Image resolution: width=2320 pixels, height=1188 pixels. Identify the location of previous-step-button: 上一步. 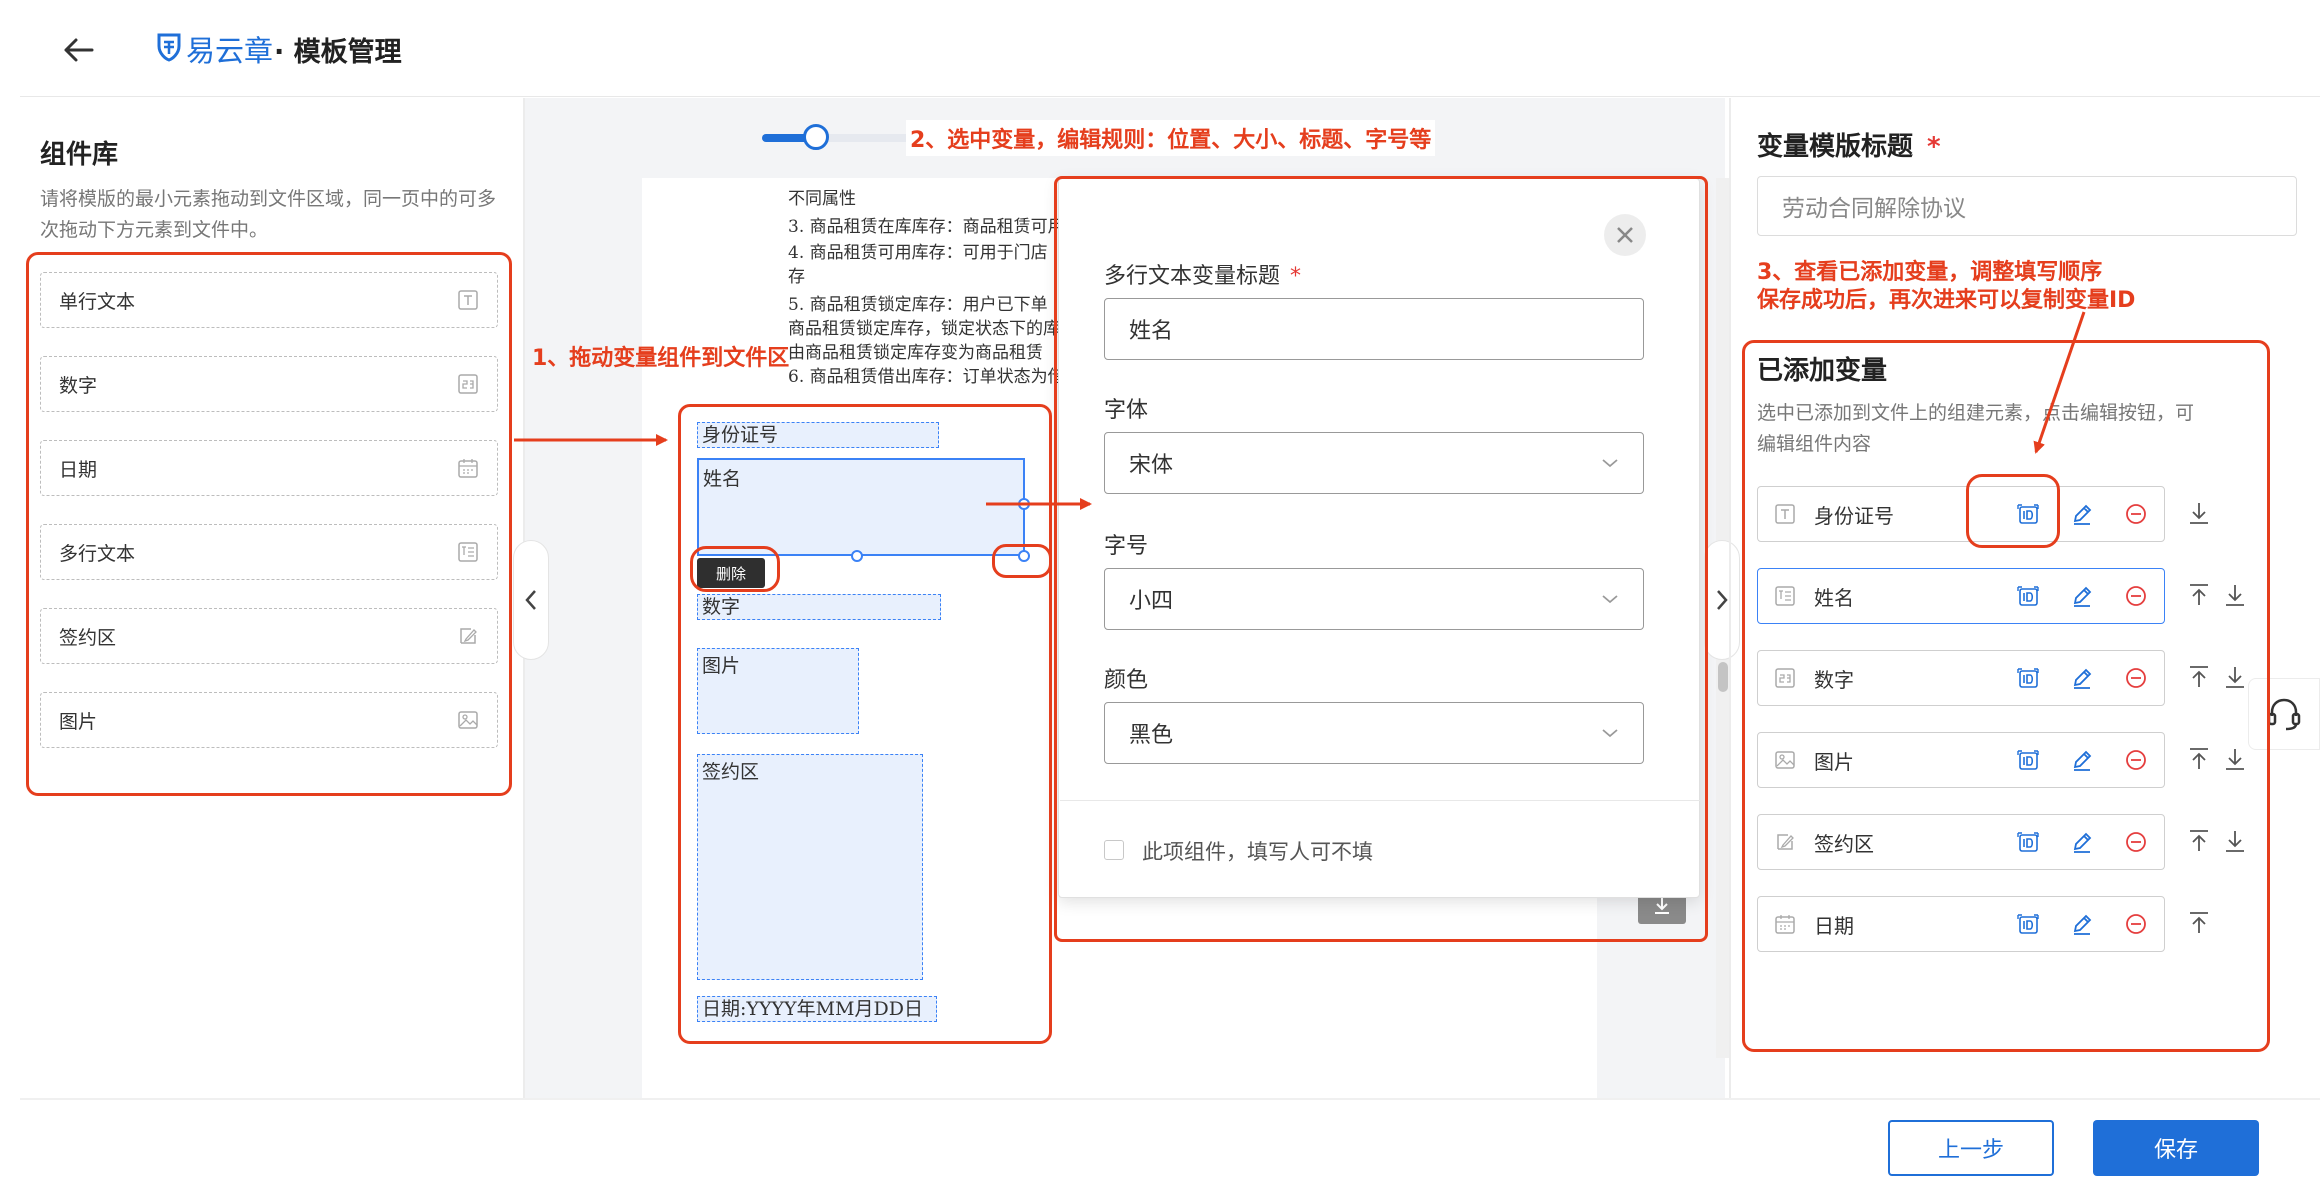
(1971, 1148).